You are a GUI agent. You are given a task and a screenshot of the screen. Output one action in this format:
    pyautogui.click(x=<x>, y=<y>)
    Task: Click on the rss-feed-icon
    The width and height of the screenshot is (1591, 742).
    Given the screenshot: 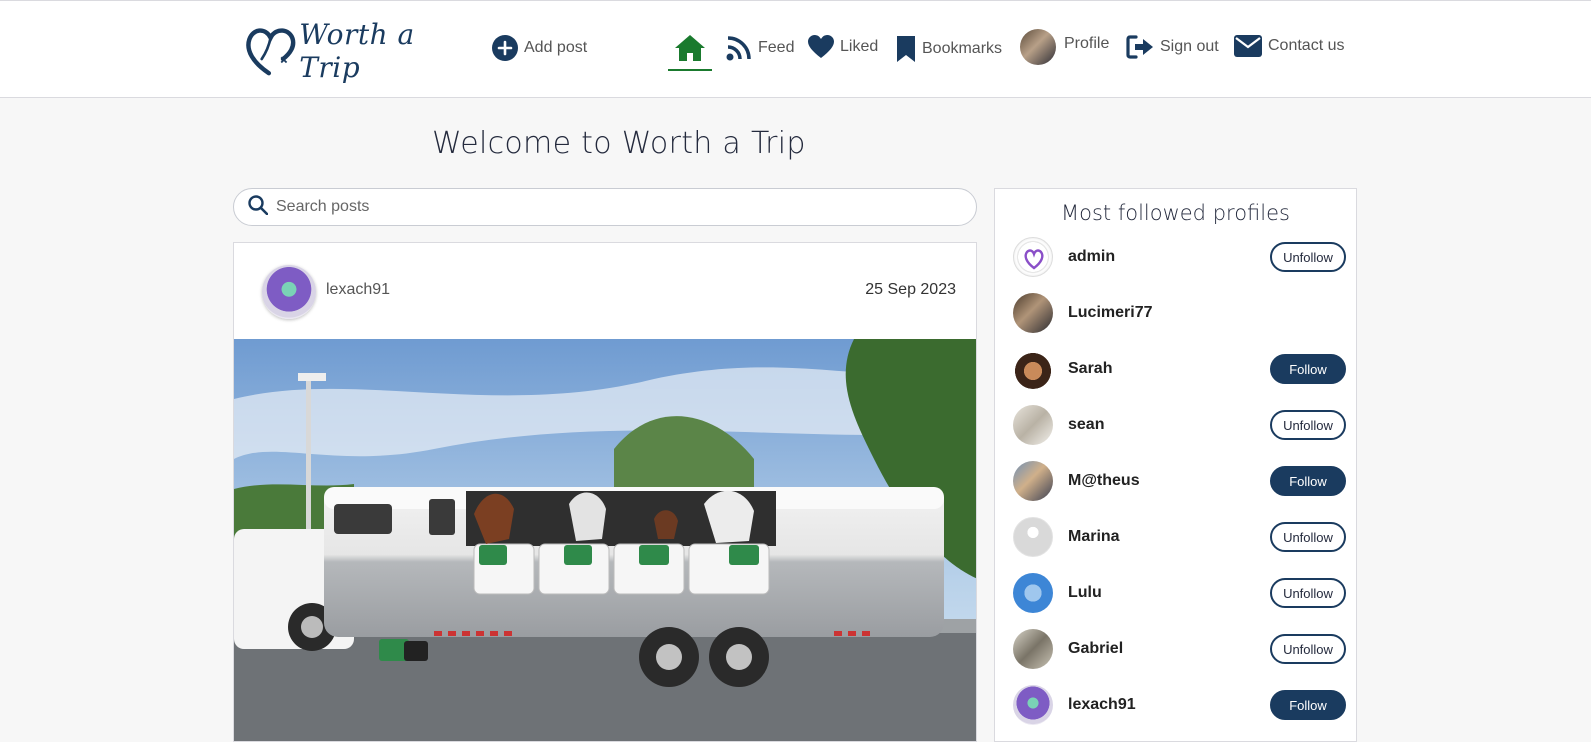 What is the action you would take?
    pyautogui.click(x=739, y=48)
    